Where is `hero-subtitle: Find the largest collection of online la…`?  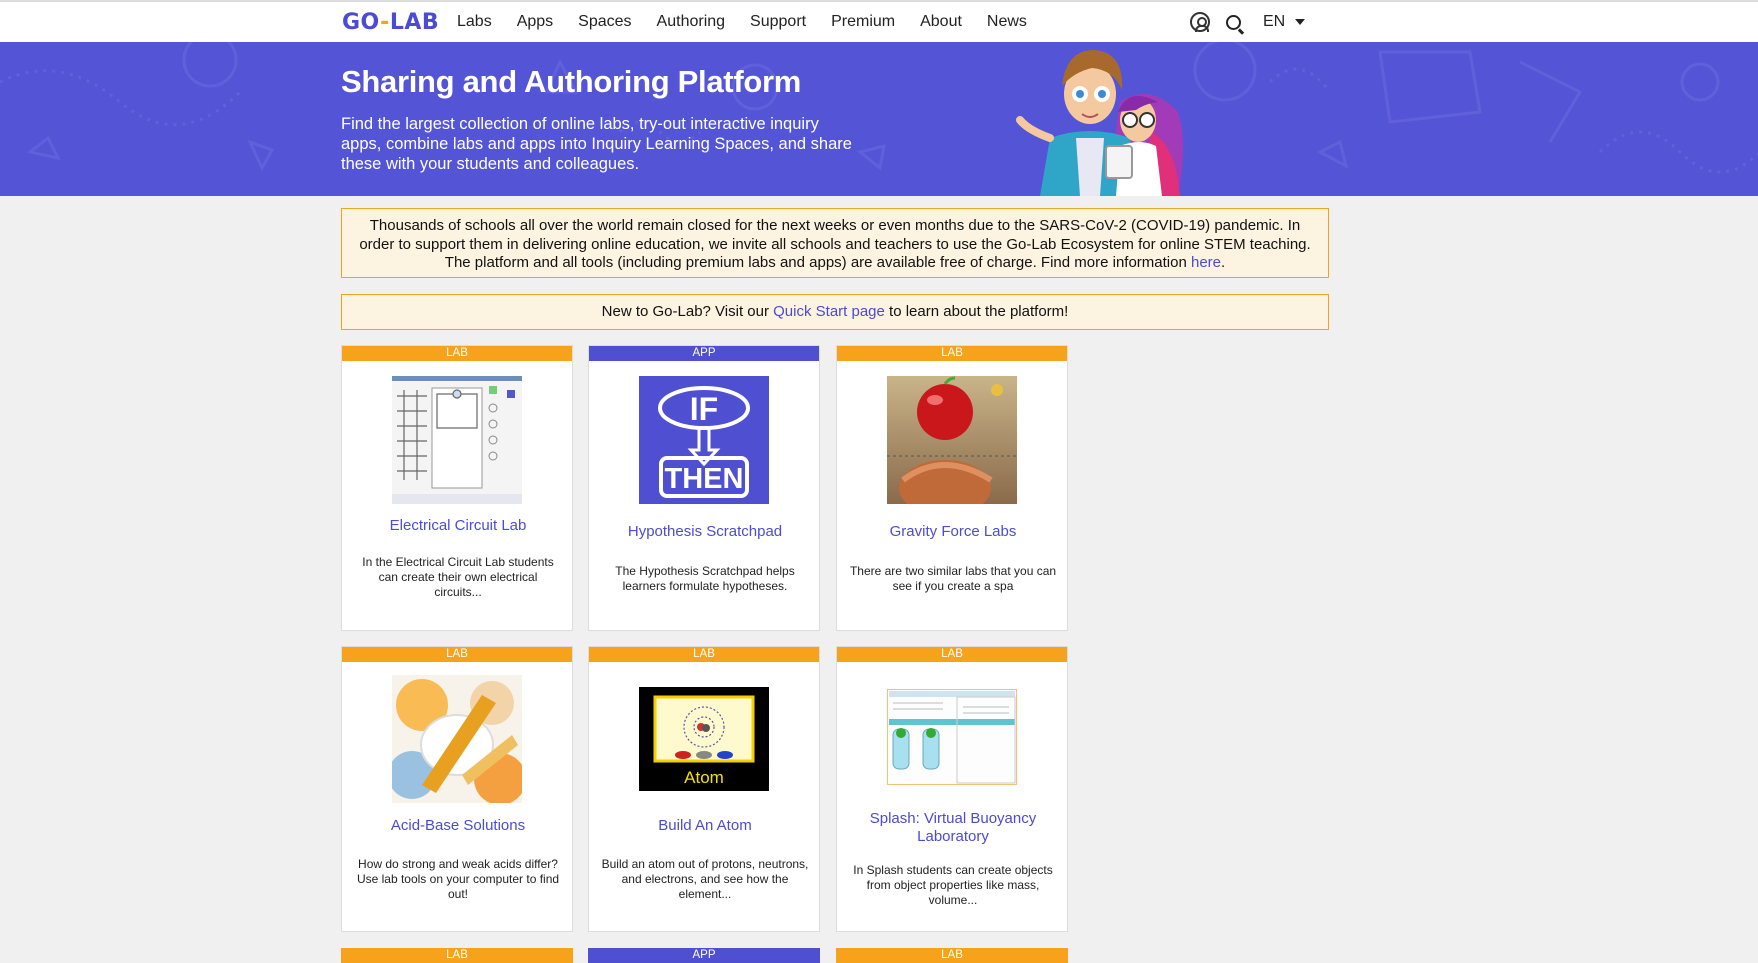
hero-subtitle: Find the largest collection of online la… is located at coordinates (596, 144).